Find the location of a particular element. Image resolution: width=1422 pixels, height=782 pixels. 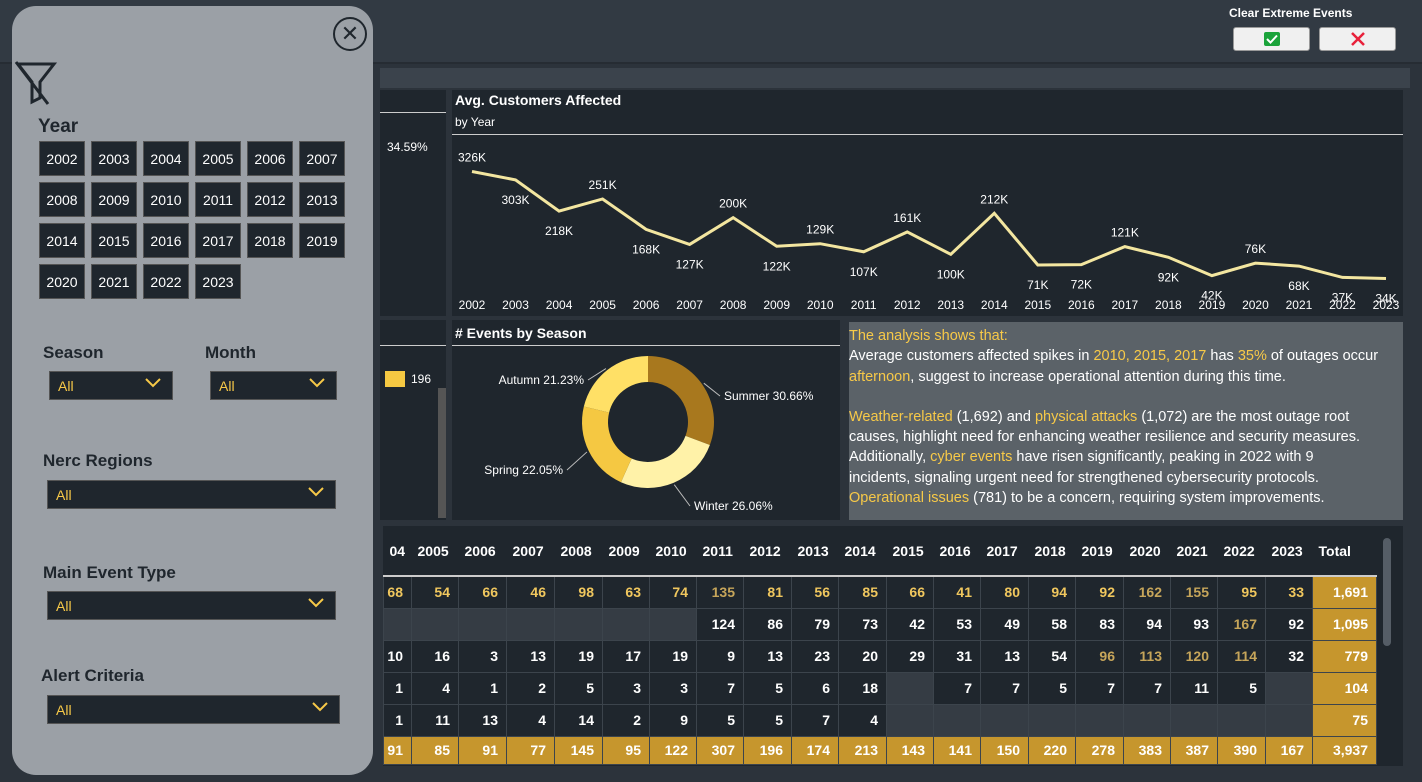

slice-label: Spring 22.05% is located at coordinates (523, 470).